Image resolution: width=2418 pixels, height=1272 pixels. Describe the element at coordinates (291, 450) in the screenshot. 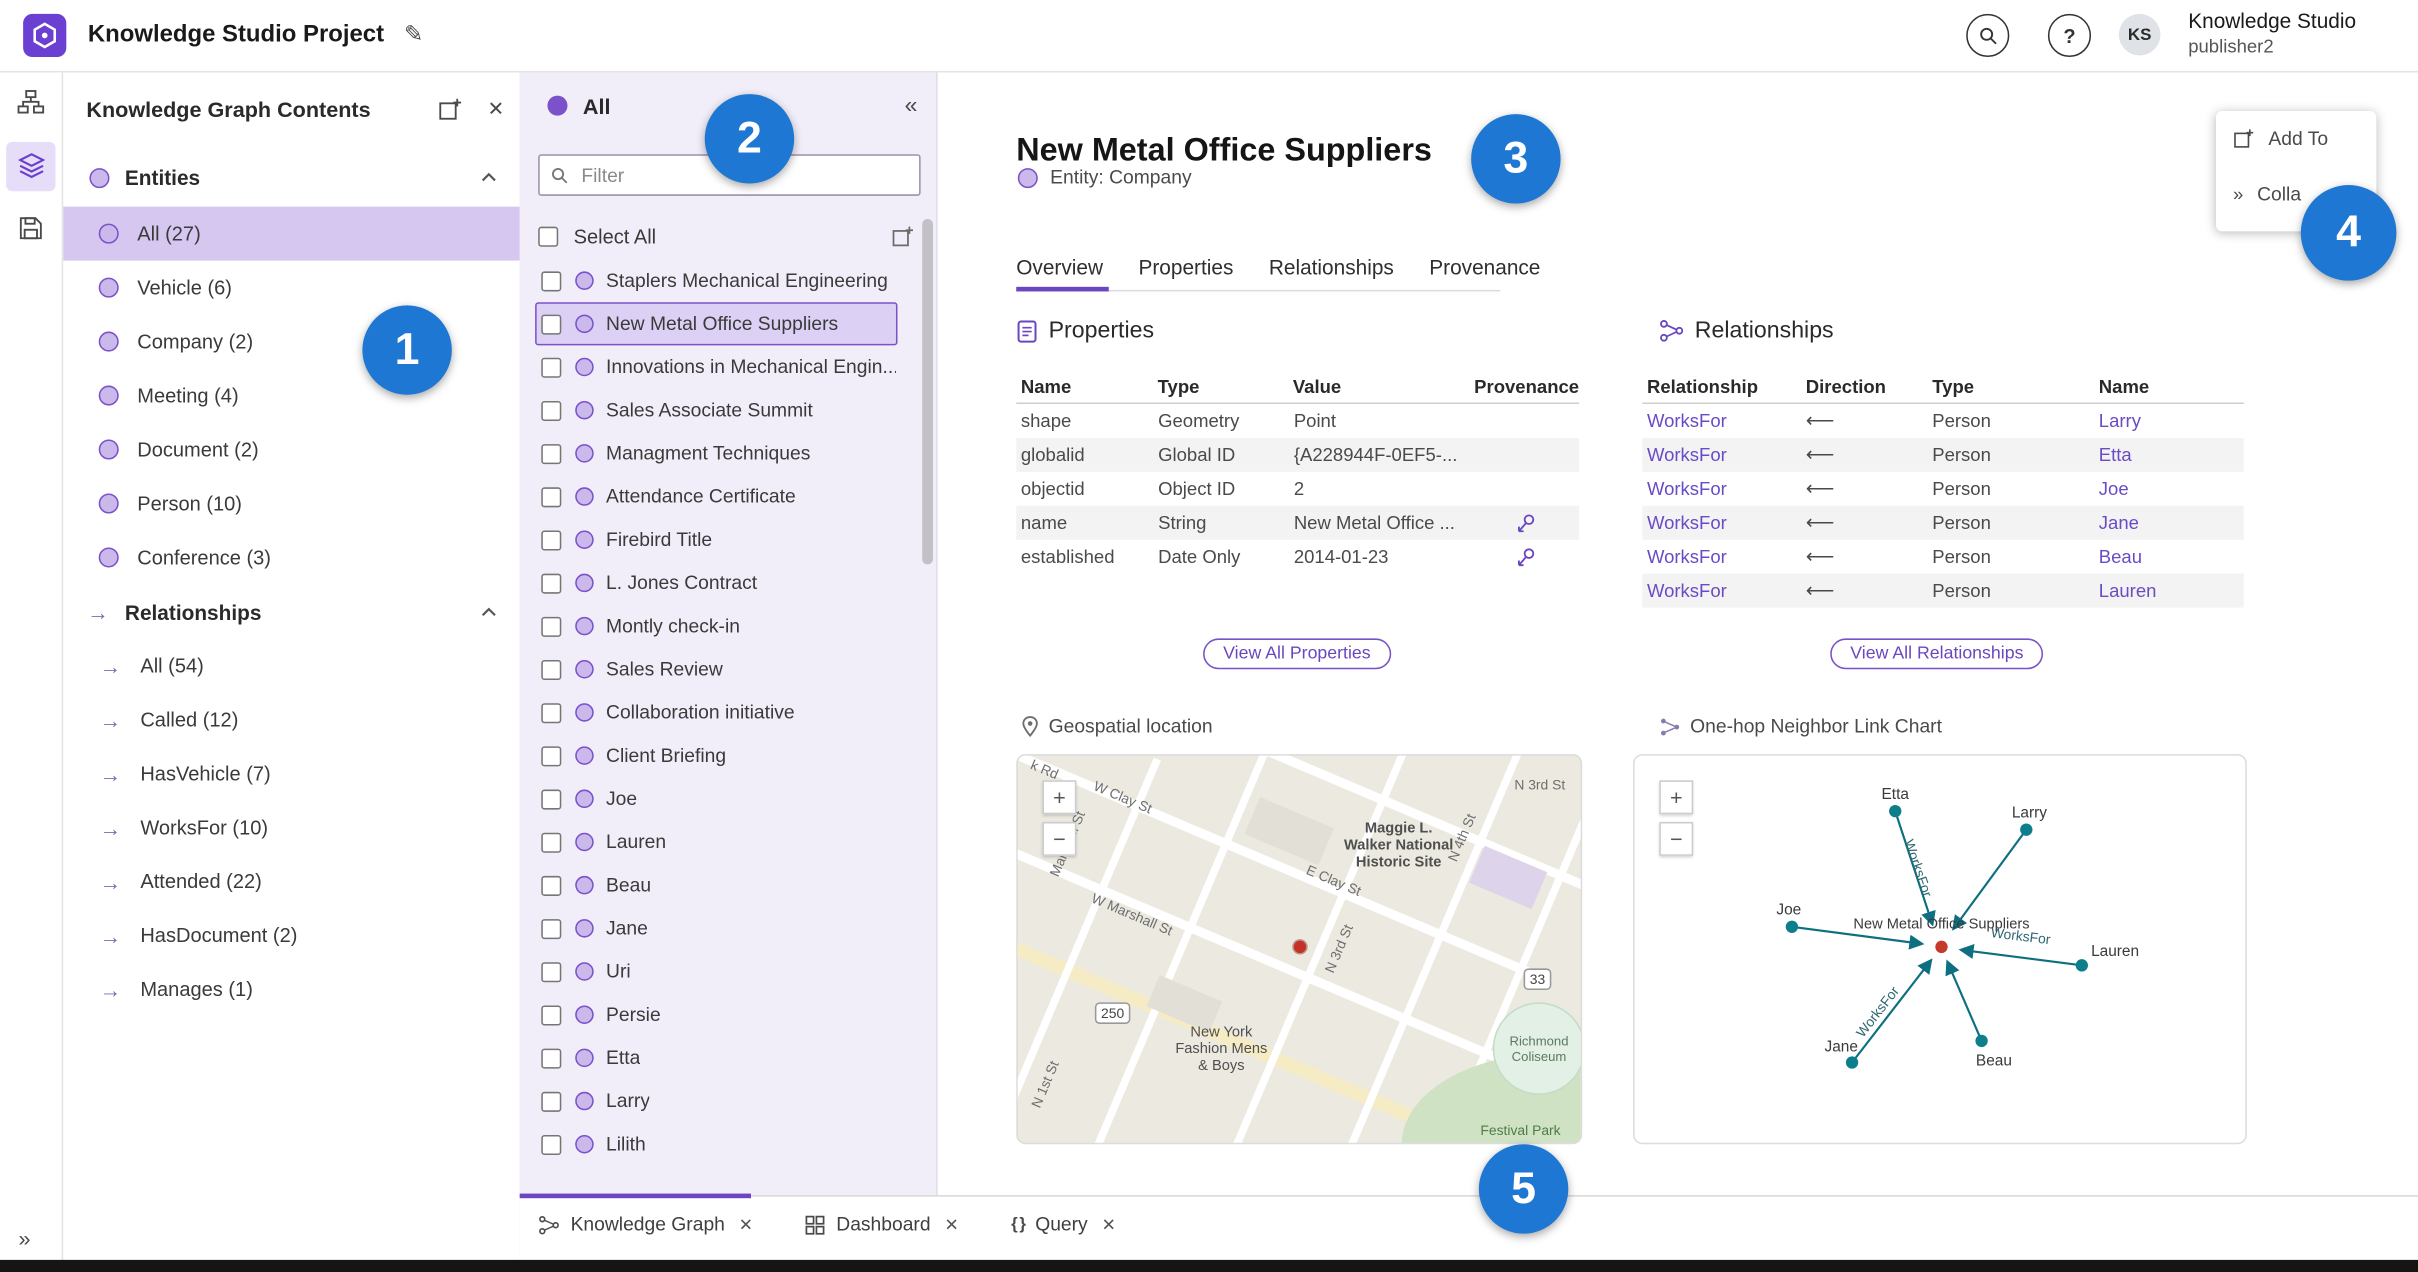

I see `entity-filter-document: Document (2)` at that location.